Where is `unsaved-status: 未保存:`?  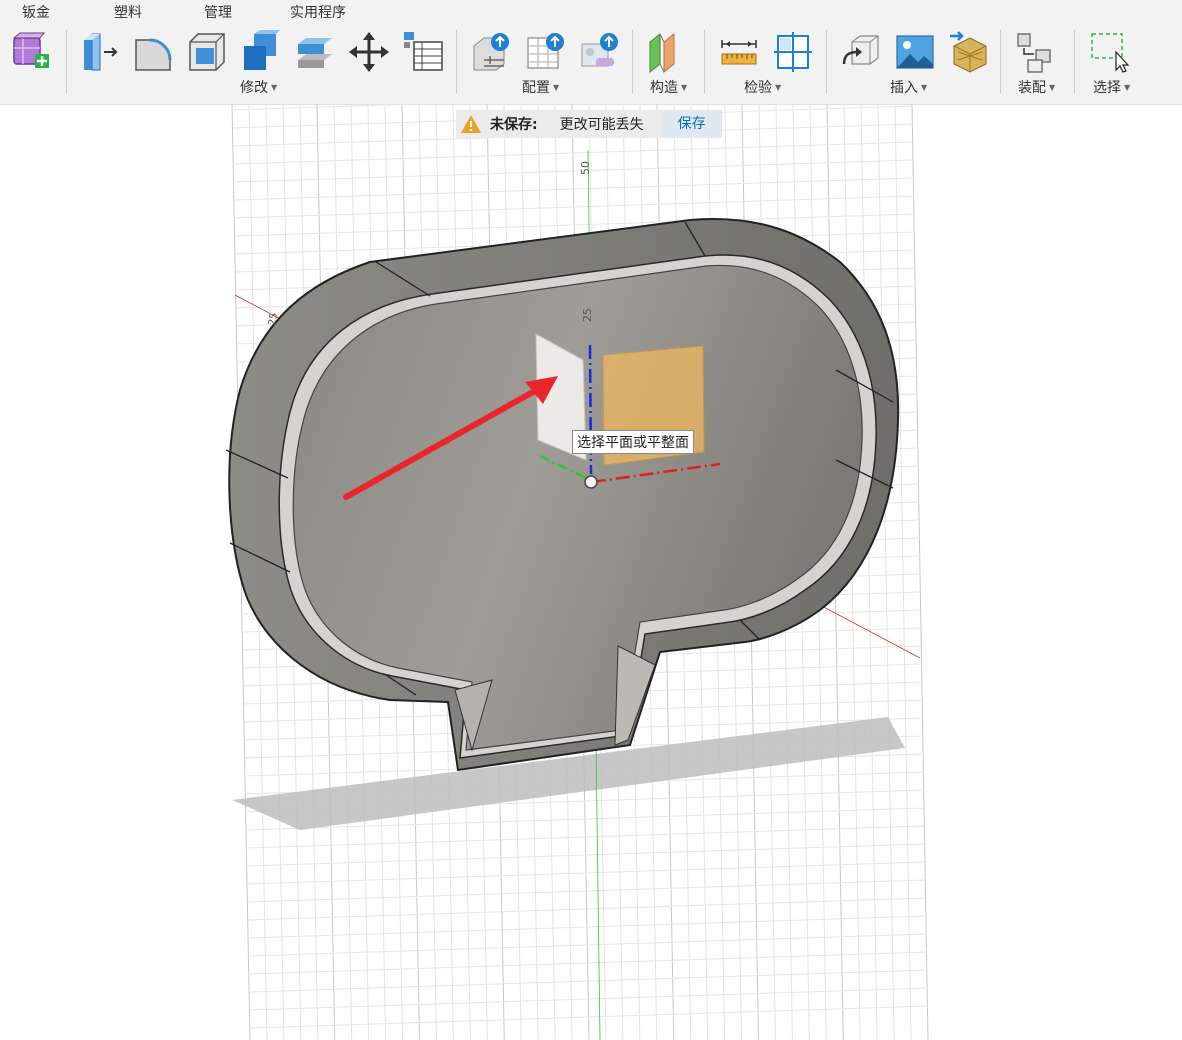 unsaved-status: 未保存: is located at coordinates (514, 125).